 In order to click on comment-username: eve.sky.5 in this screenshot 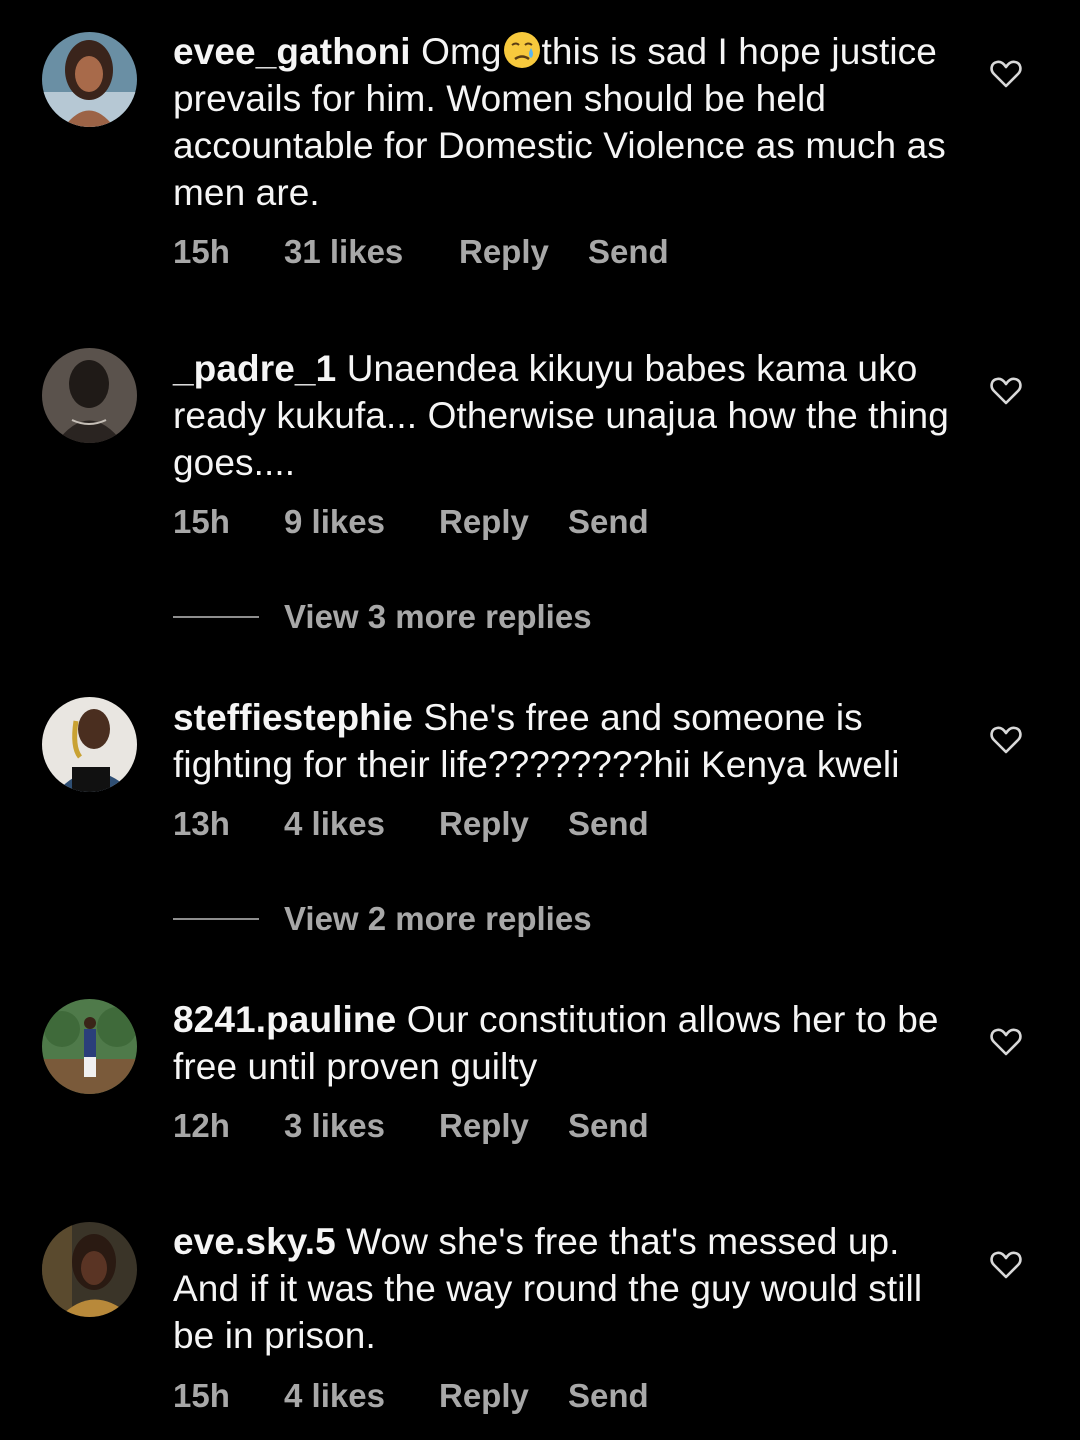, I will do `click(254, 1241)`.